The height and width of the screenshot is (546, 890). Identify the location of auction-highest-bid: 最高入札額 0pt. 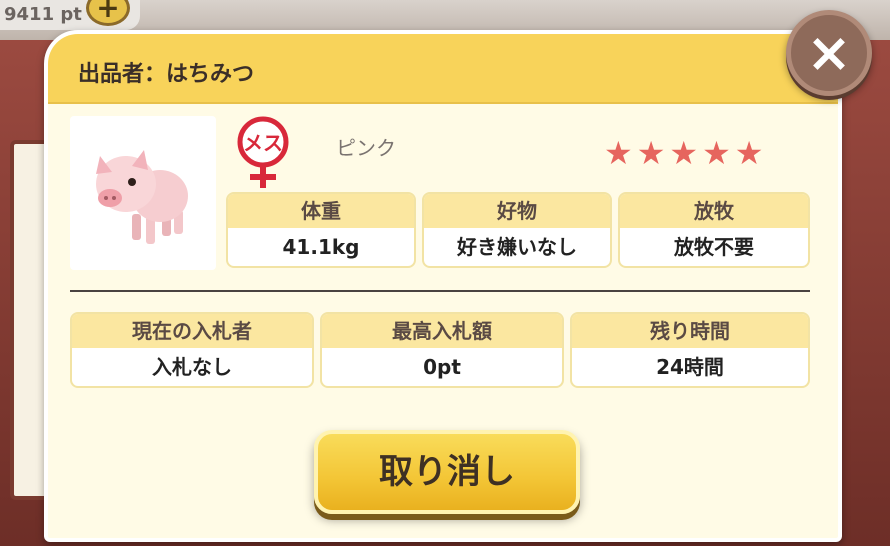
(442, 350).